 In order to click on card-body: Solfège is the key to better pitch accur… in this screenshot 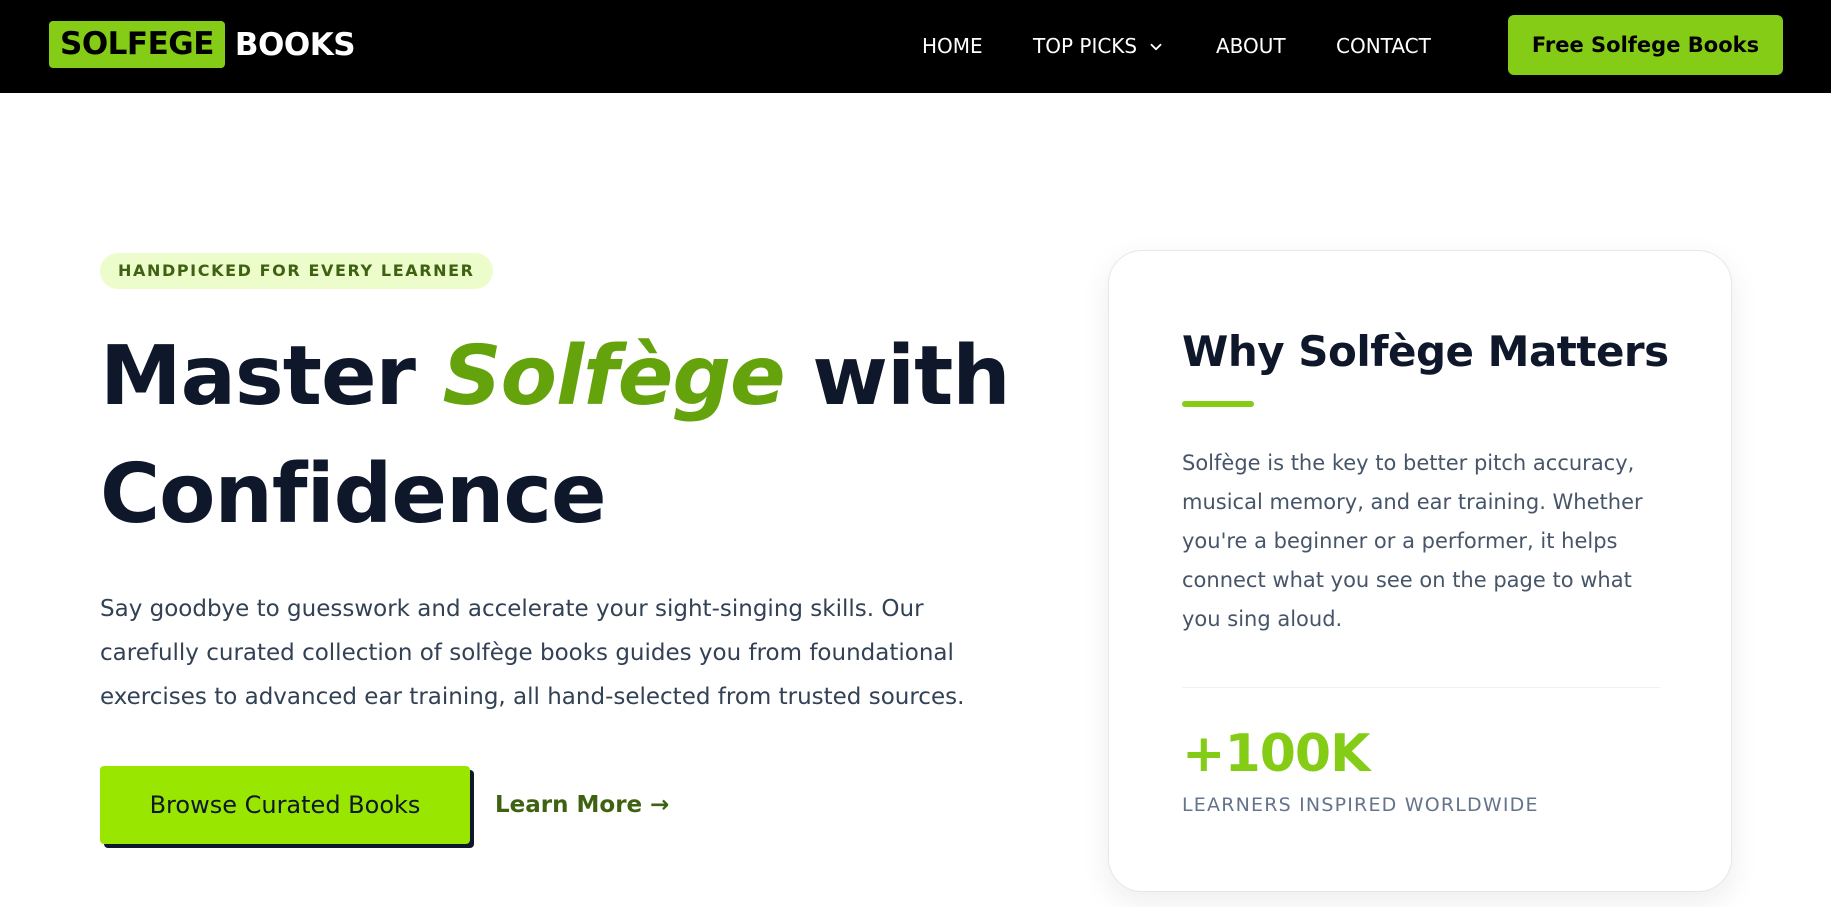, I will do `click(1412, 541)`.